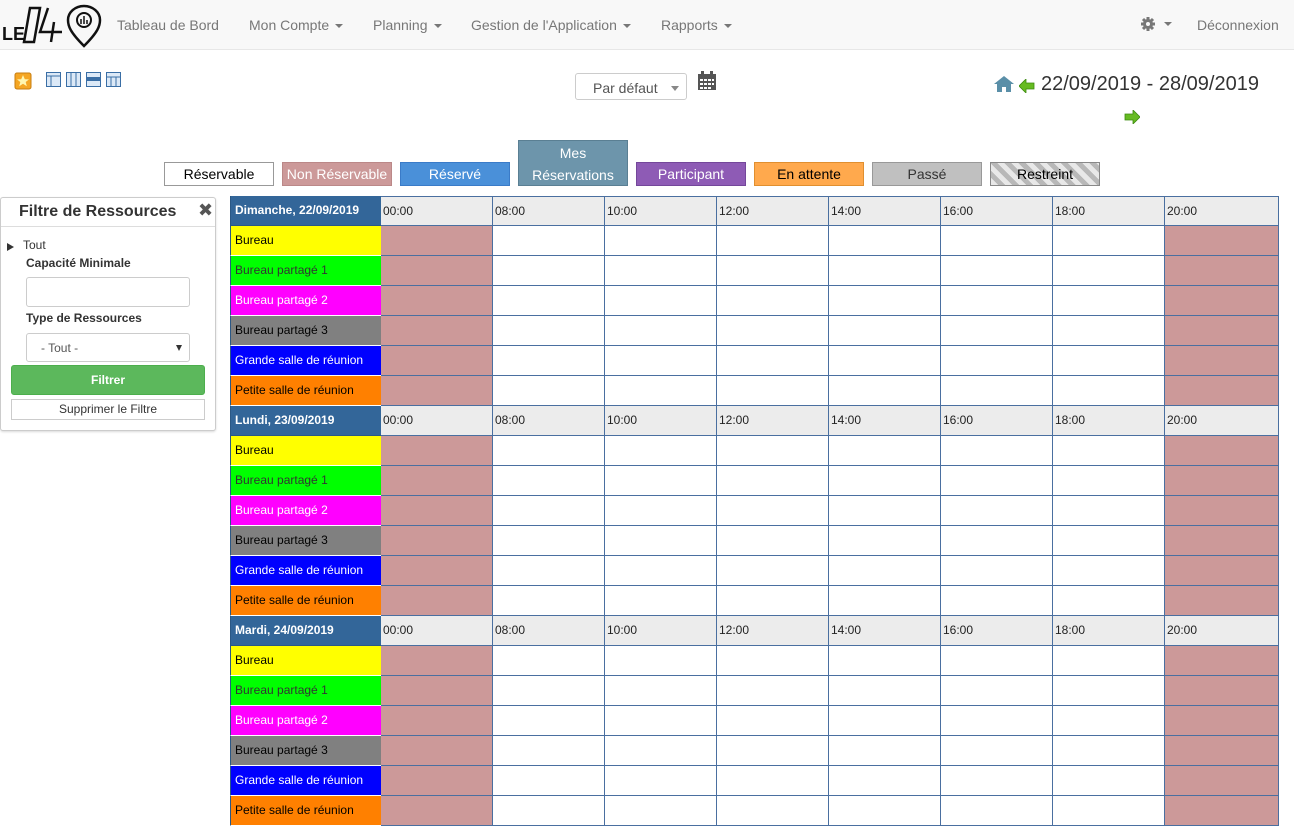  Describe the element at coordinates (93, 79) in the screenshot. I see `view-tall-icon` at that location.